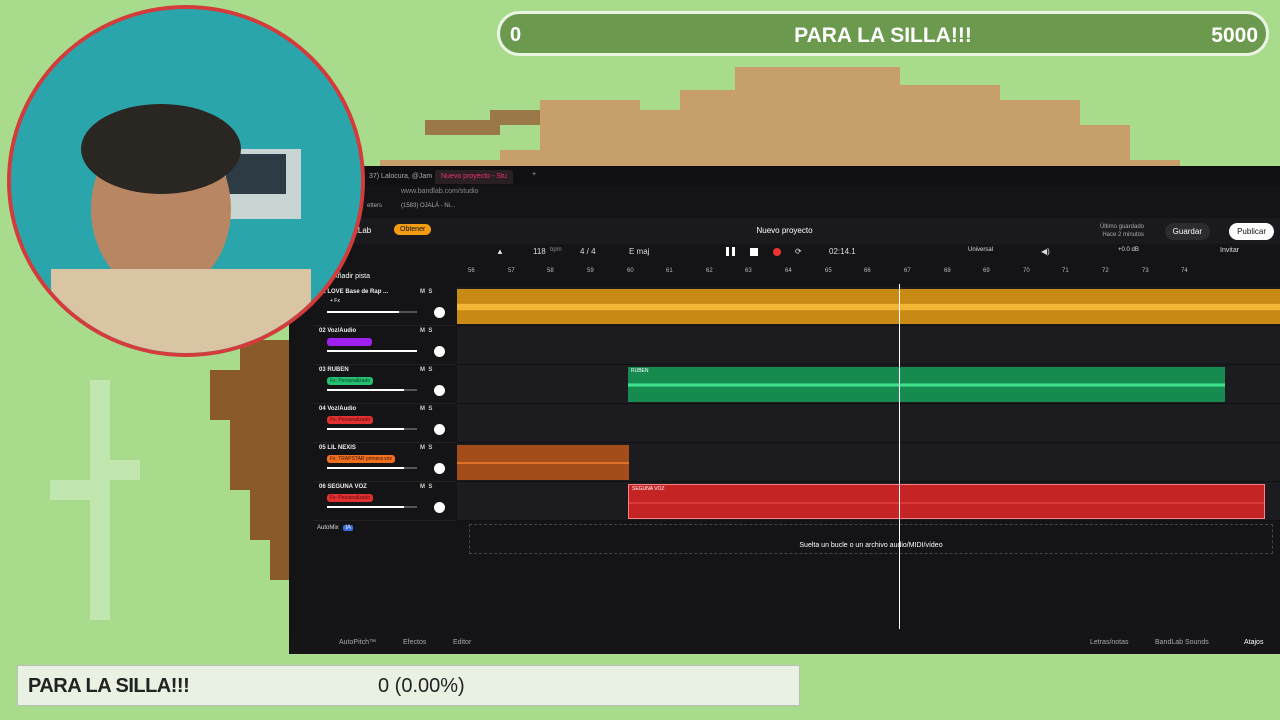 Image resolution: width=1280 pixels, height=720 pixels. I want to click on key-value: E maj, so click(639, 251).